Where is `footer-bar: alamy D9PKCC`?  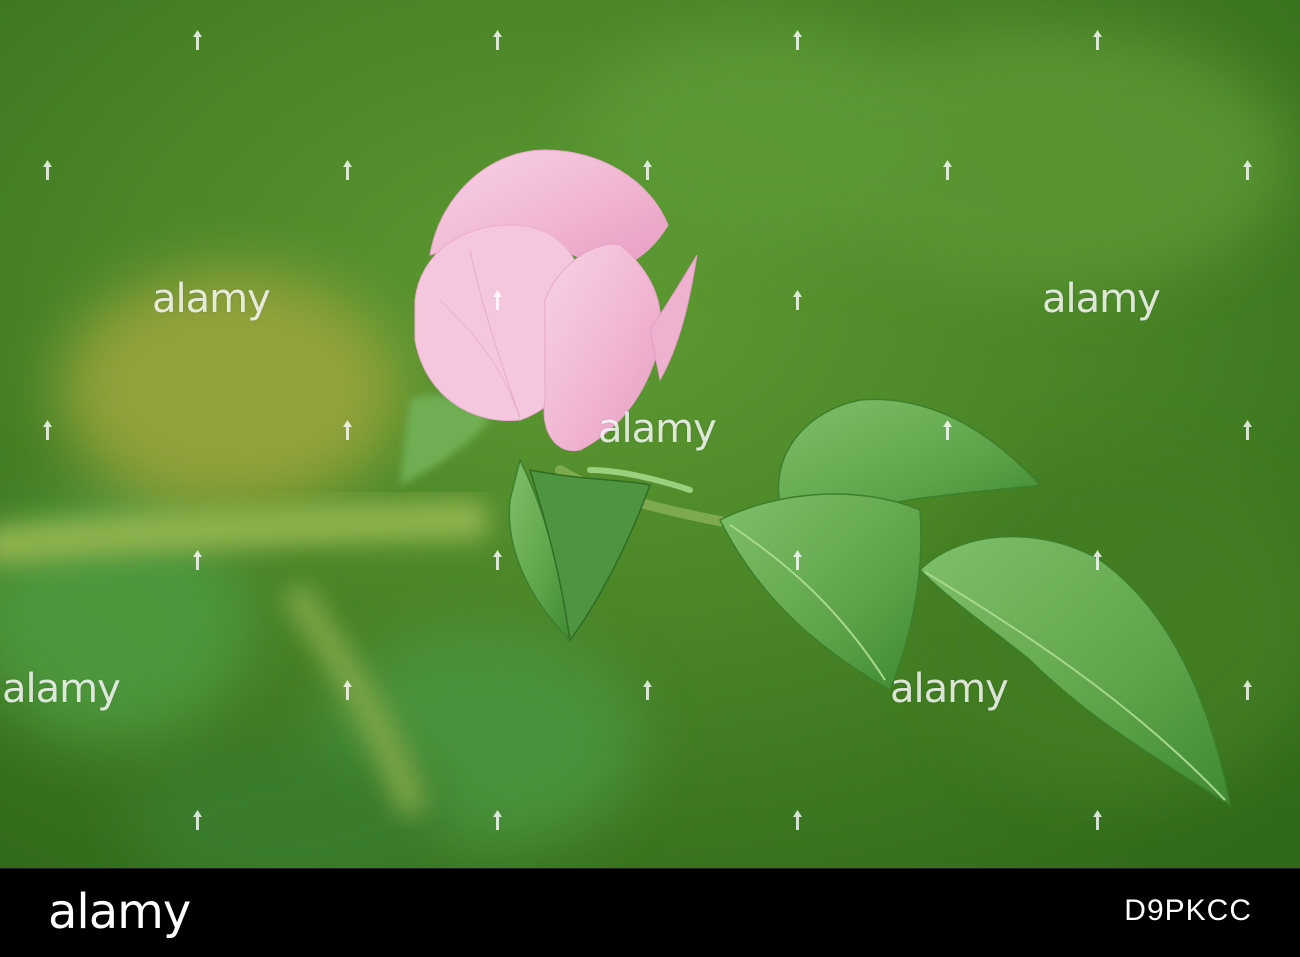 footer-bar: alamy D9PKCC is located at coordinates (650, 912).